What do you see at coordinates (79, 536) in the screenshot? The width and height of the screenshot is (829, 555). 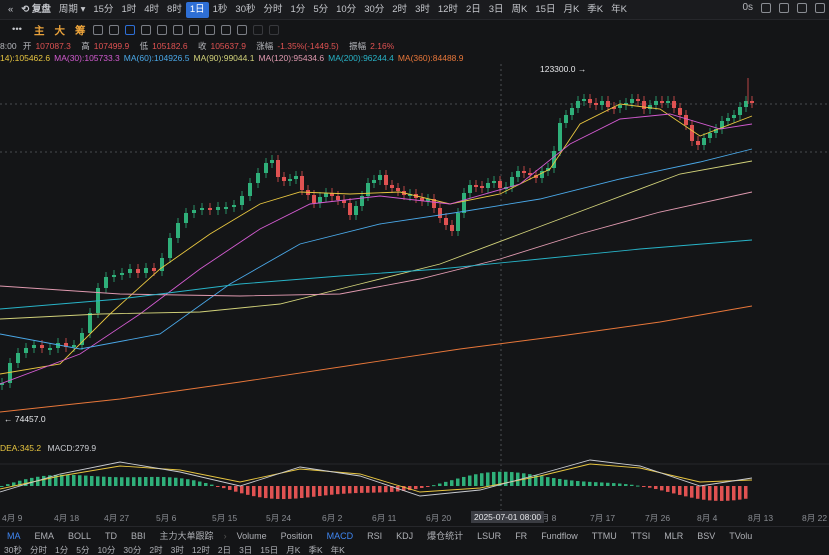 I see `indicator-tab-2: BOLL` at bounding box center [79, 536].